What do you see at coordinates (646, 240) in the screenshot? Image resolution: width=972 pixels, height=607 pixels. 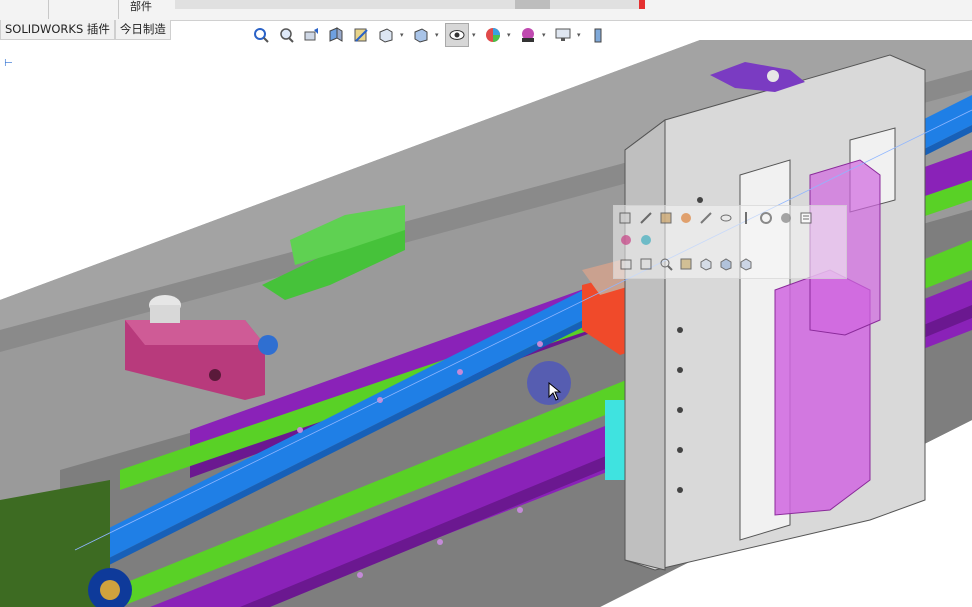 I see `color-icon` at bounding box center [646, 240].